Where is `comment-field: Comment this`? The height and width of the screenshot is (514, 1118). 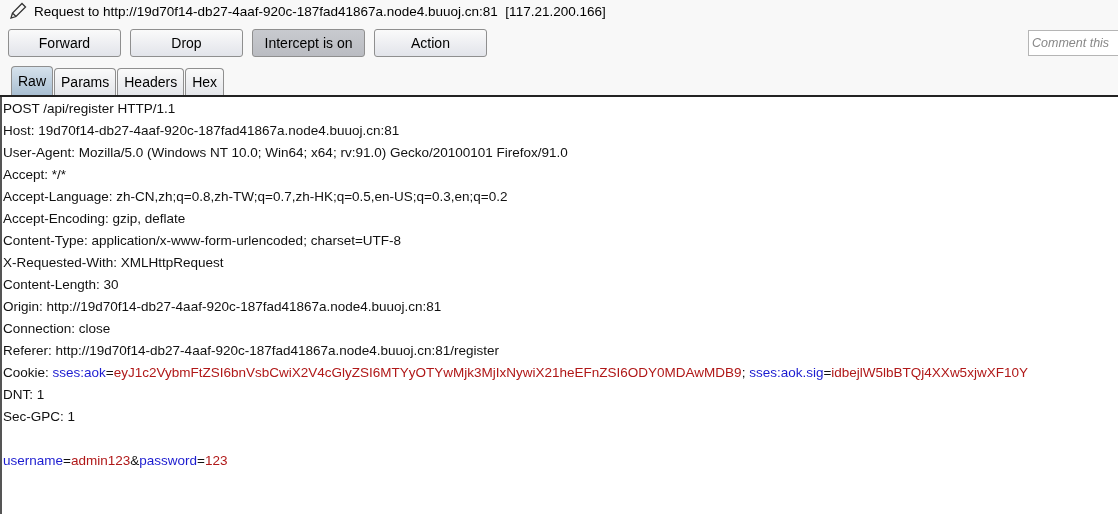 comment-field: Comment this is located at coordinates (1073, 43).